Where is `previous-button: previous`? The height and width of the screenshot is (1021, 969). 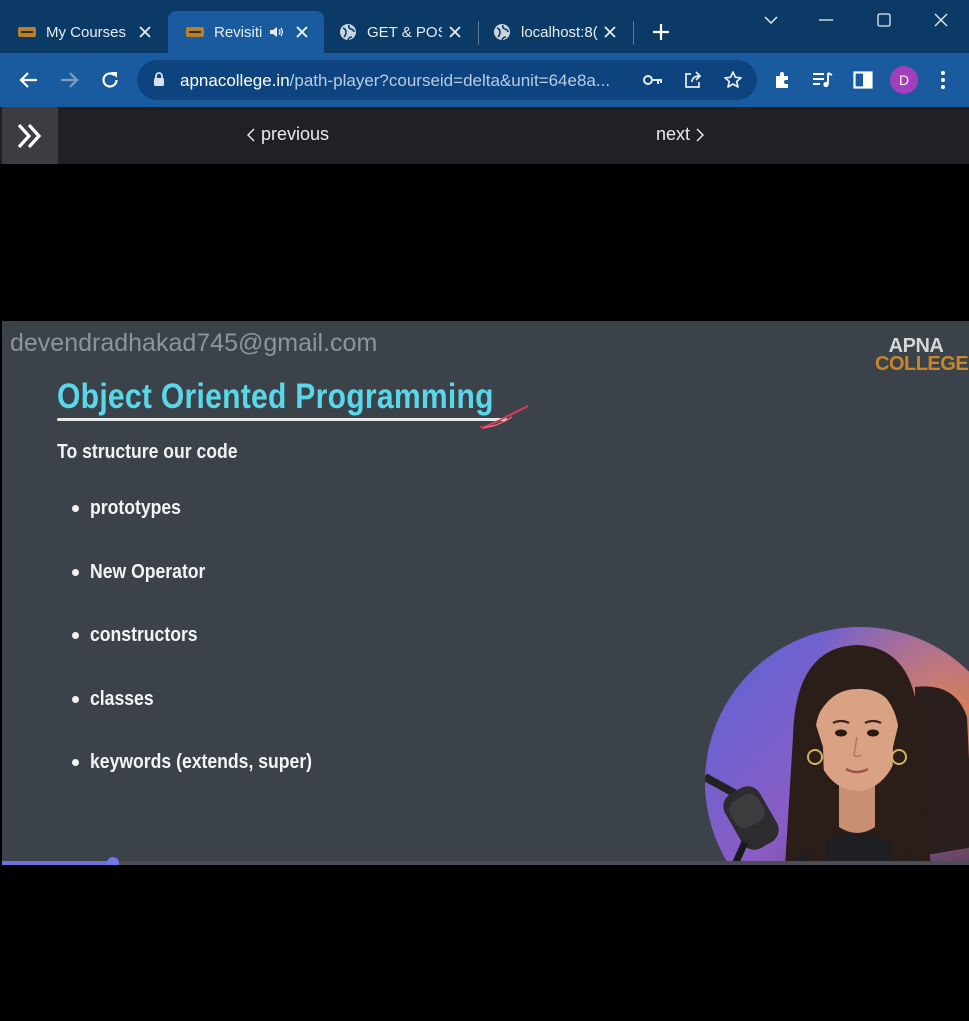 previous-button: previous is located at coordinates (288, 134).